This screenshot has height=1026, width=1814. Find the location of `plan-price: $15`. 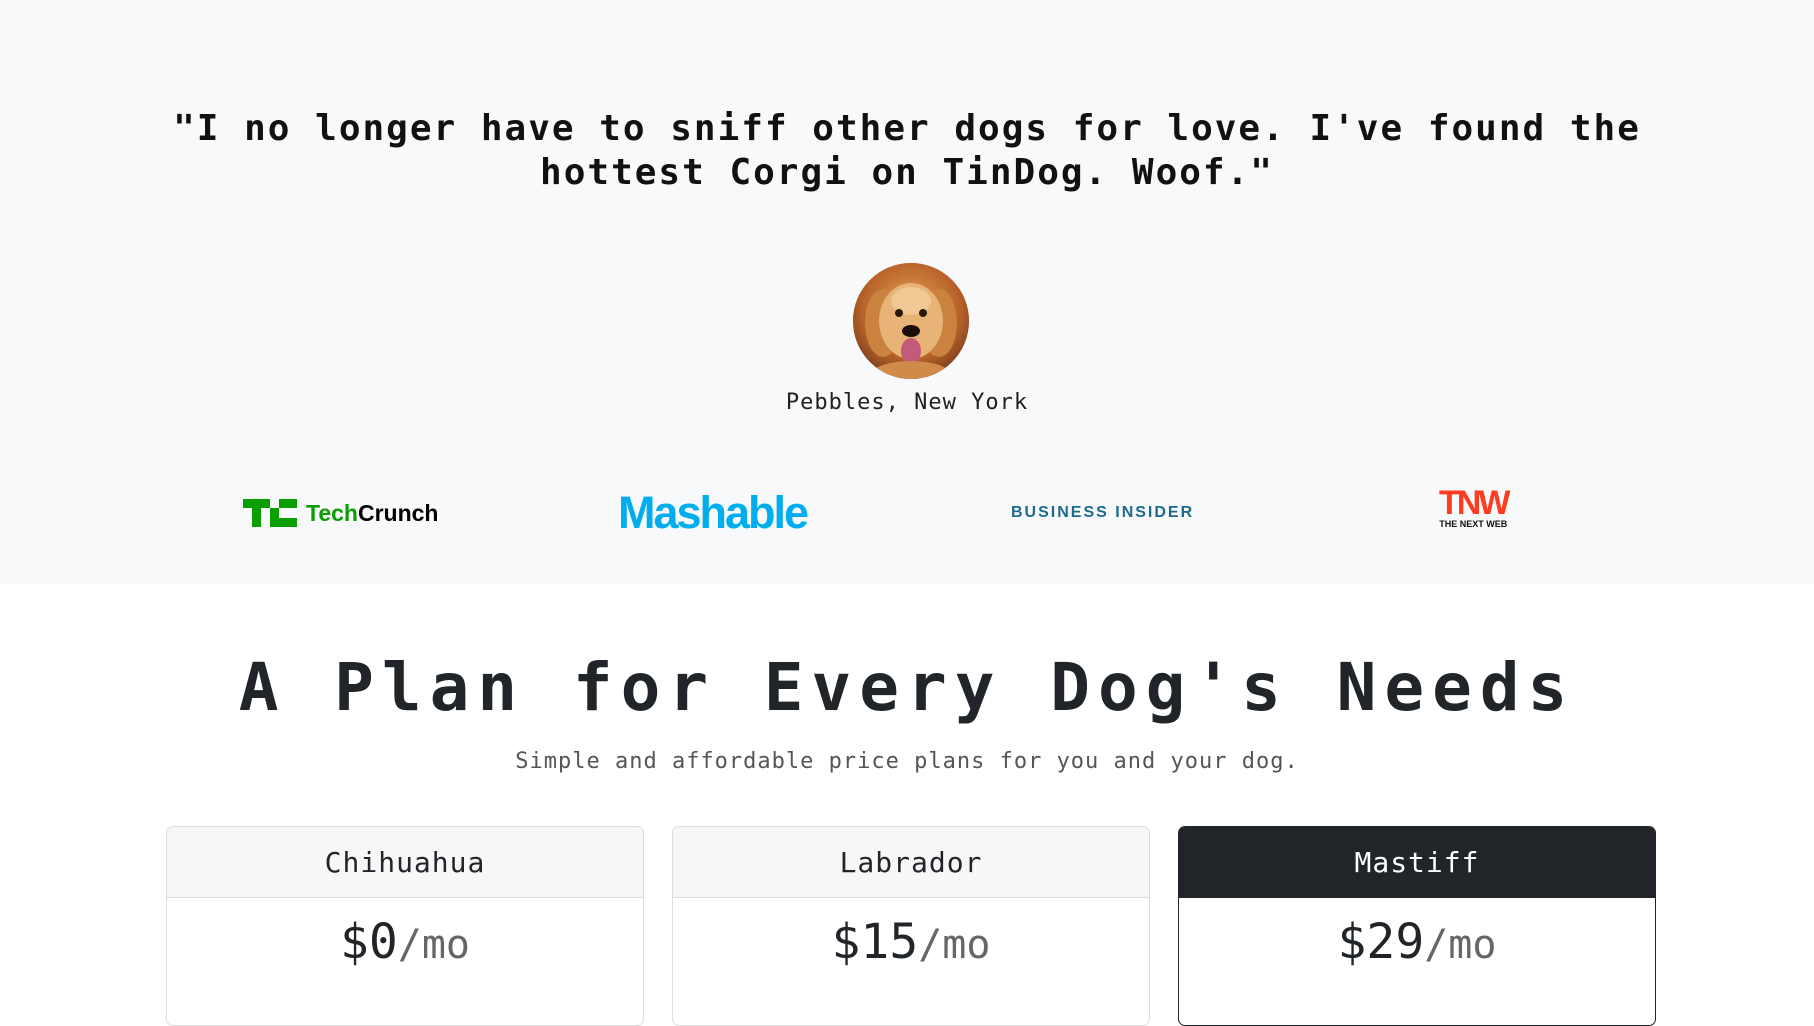

plan-price: $15 is located at coordinates (875, 942).